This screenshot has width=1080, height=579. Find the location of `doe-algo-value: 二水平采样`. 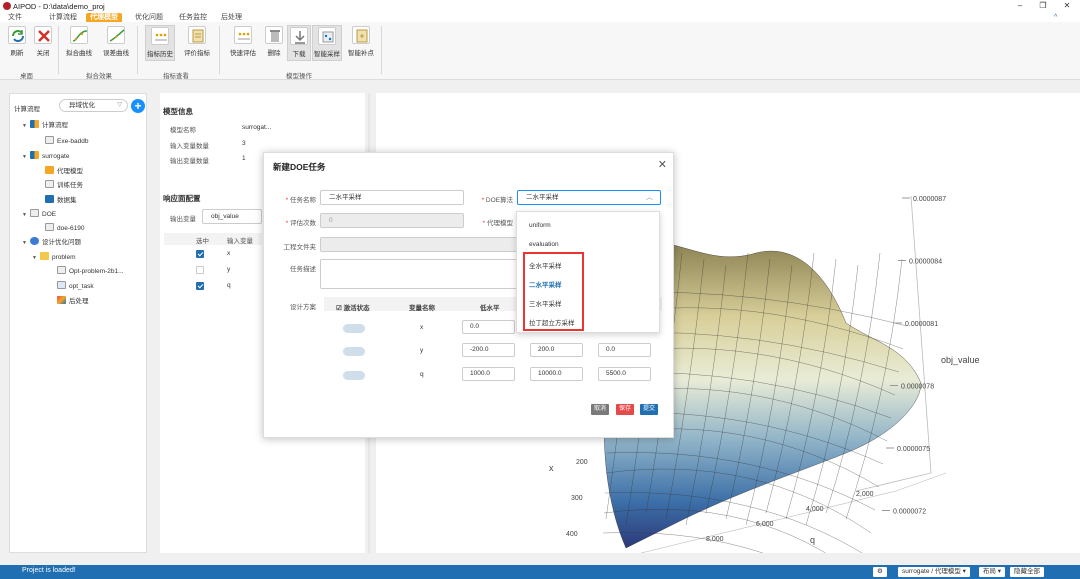

doe-algo-value: 二水平采样 is located at coordinates (542, 197).